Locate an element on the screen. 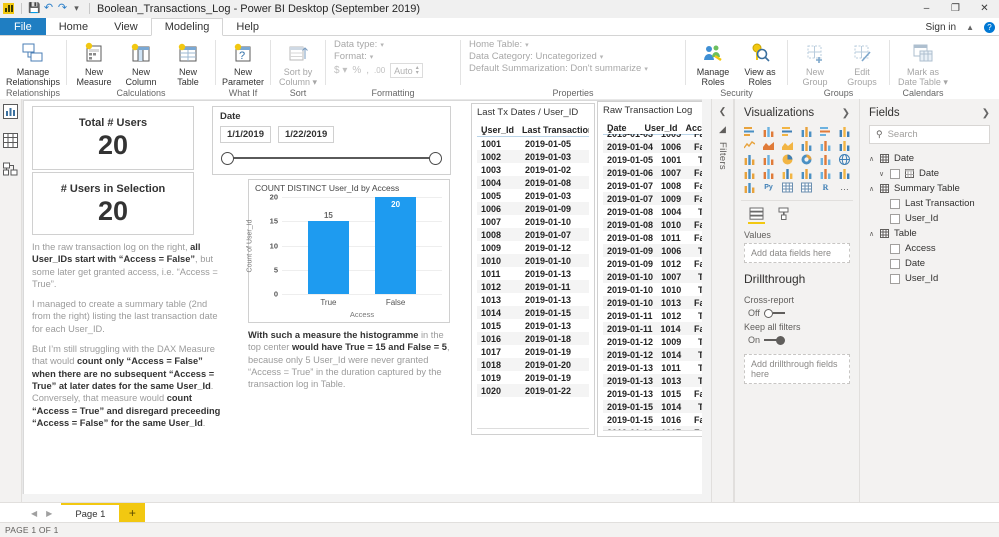  field-item: Last Transaction is located at coordinates (929, 203).